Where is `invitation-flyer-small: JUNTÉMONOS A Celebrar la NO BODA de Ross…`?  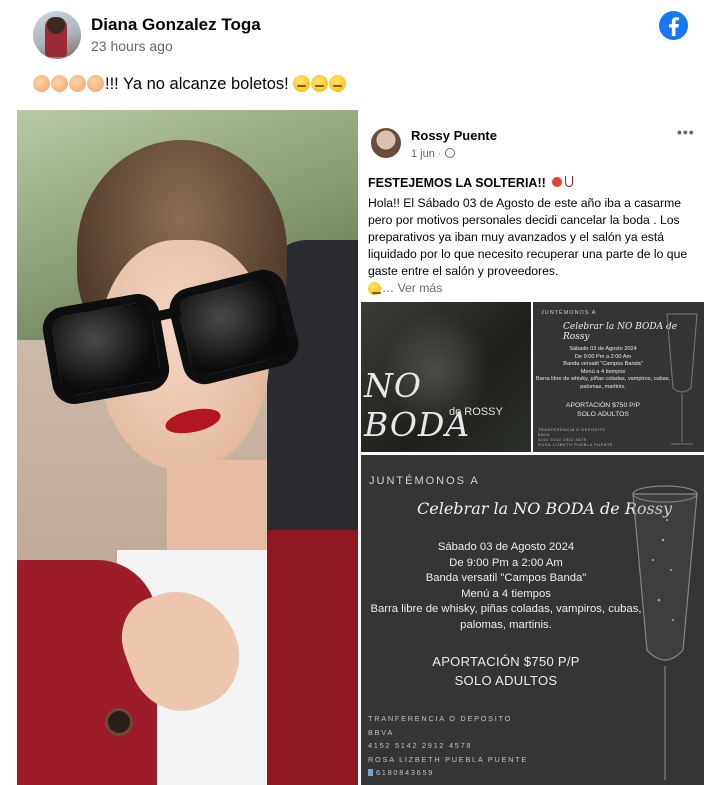
invitation-flyer-small: JUNTÉMONOS A Celebrar la NO BODA de Ross… is located at coordinates (618, 377).